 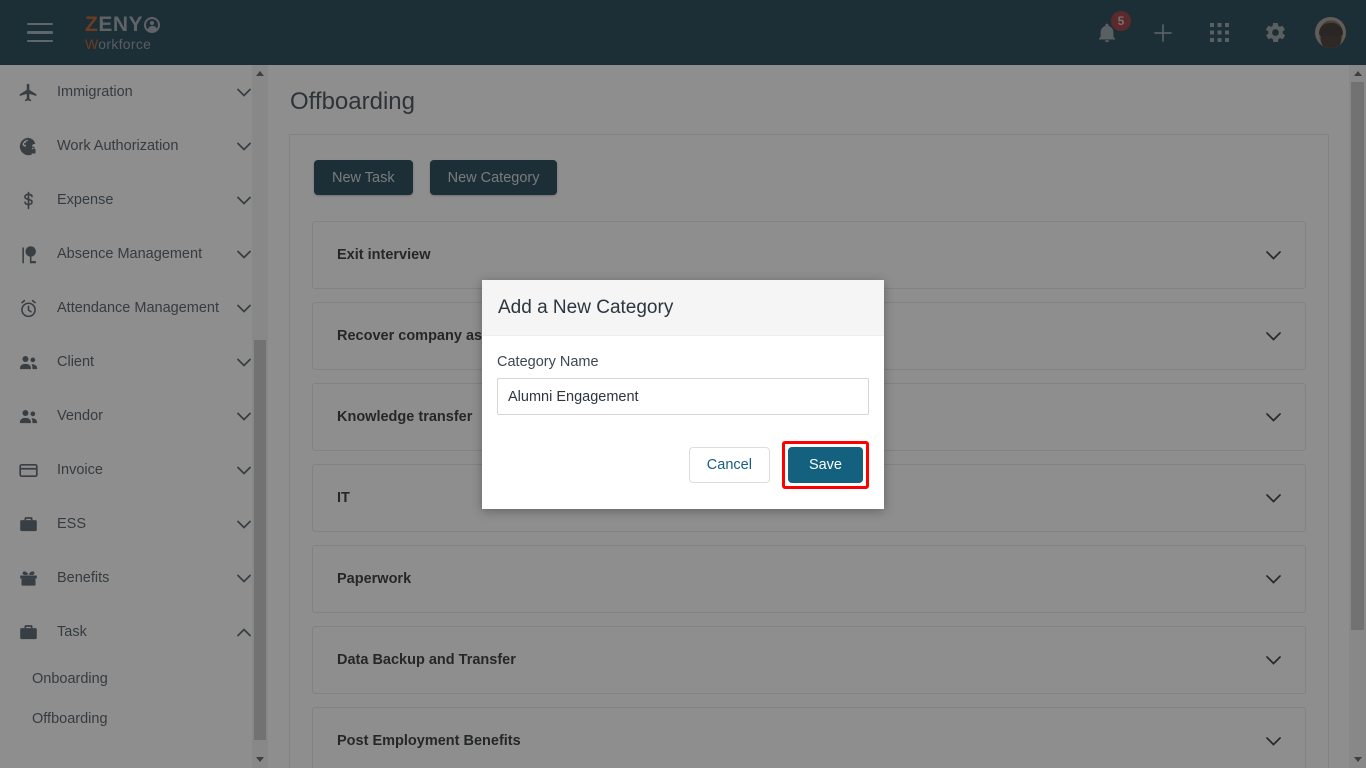 I want to click on save-button: Save, so click(x=825, y=465).